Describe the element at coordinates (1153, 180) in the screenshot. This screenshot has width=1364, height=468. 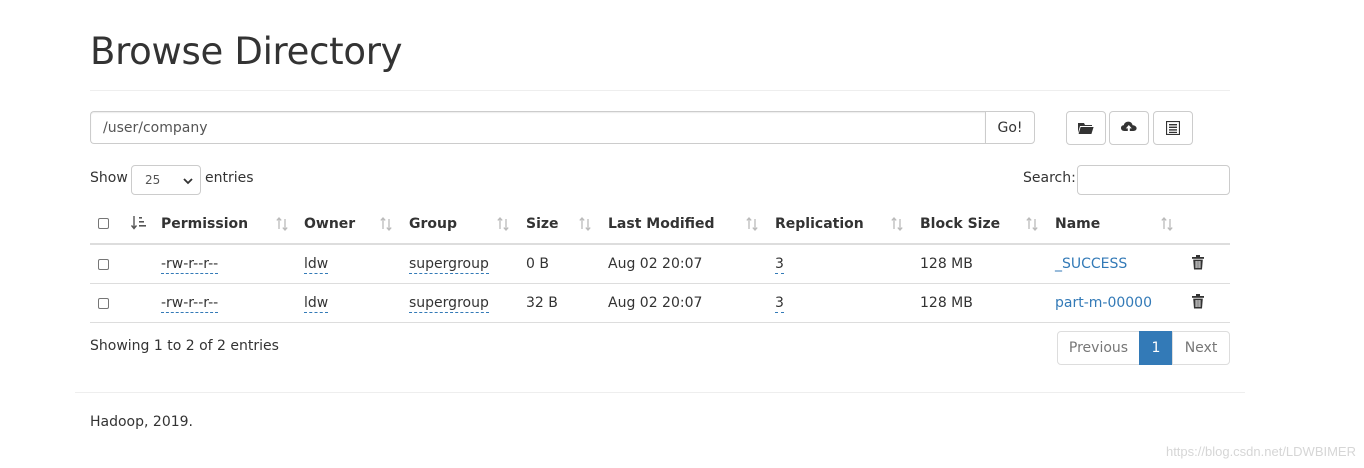
I see `search-input` at that location.